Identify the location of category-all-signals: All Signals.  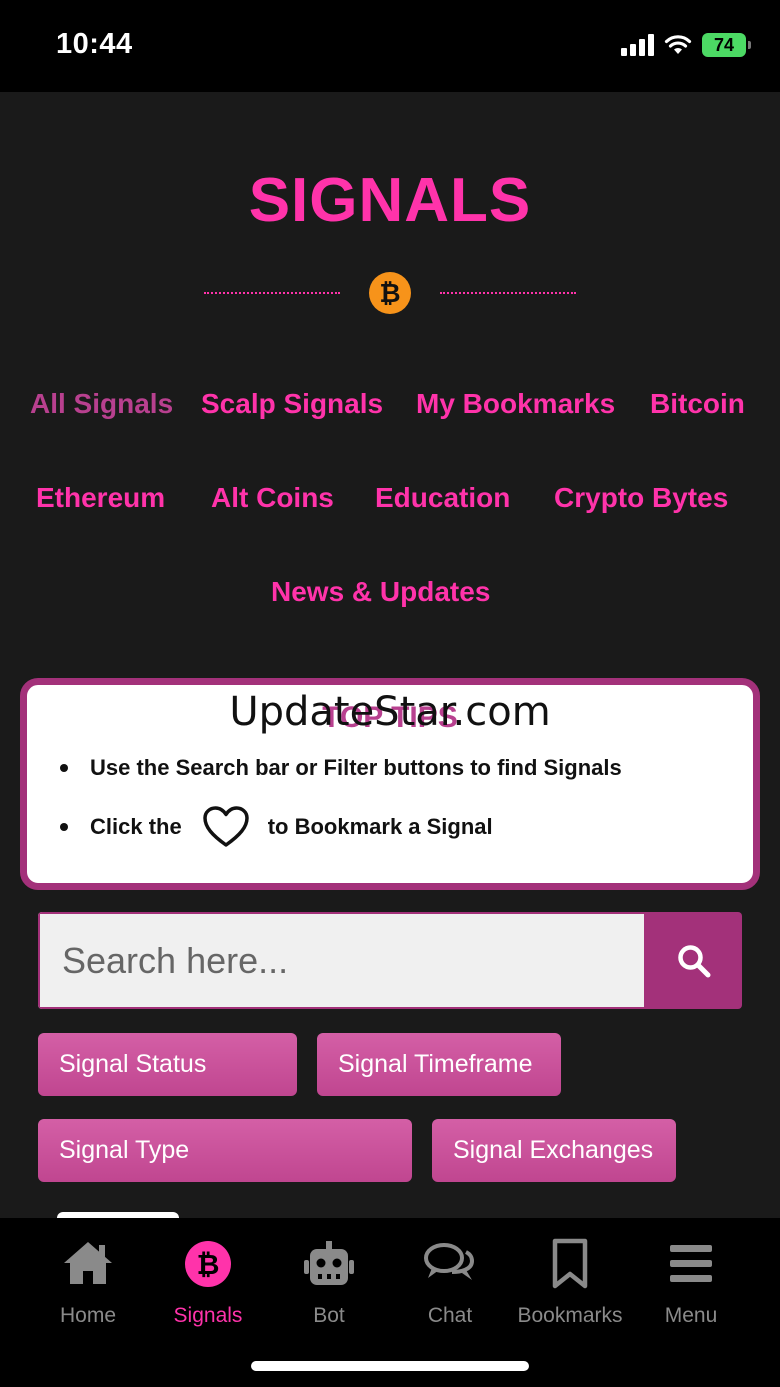
(101, 404).